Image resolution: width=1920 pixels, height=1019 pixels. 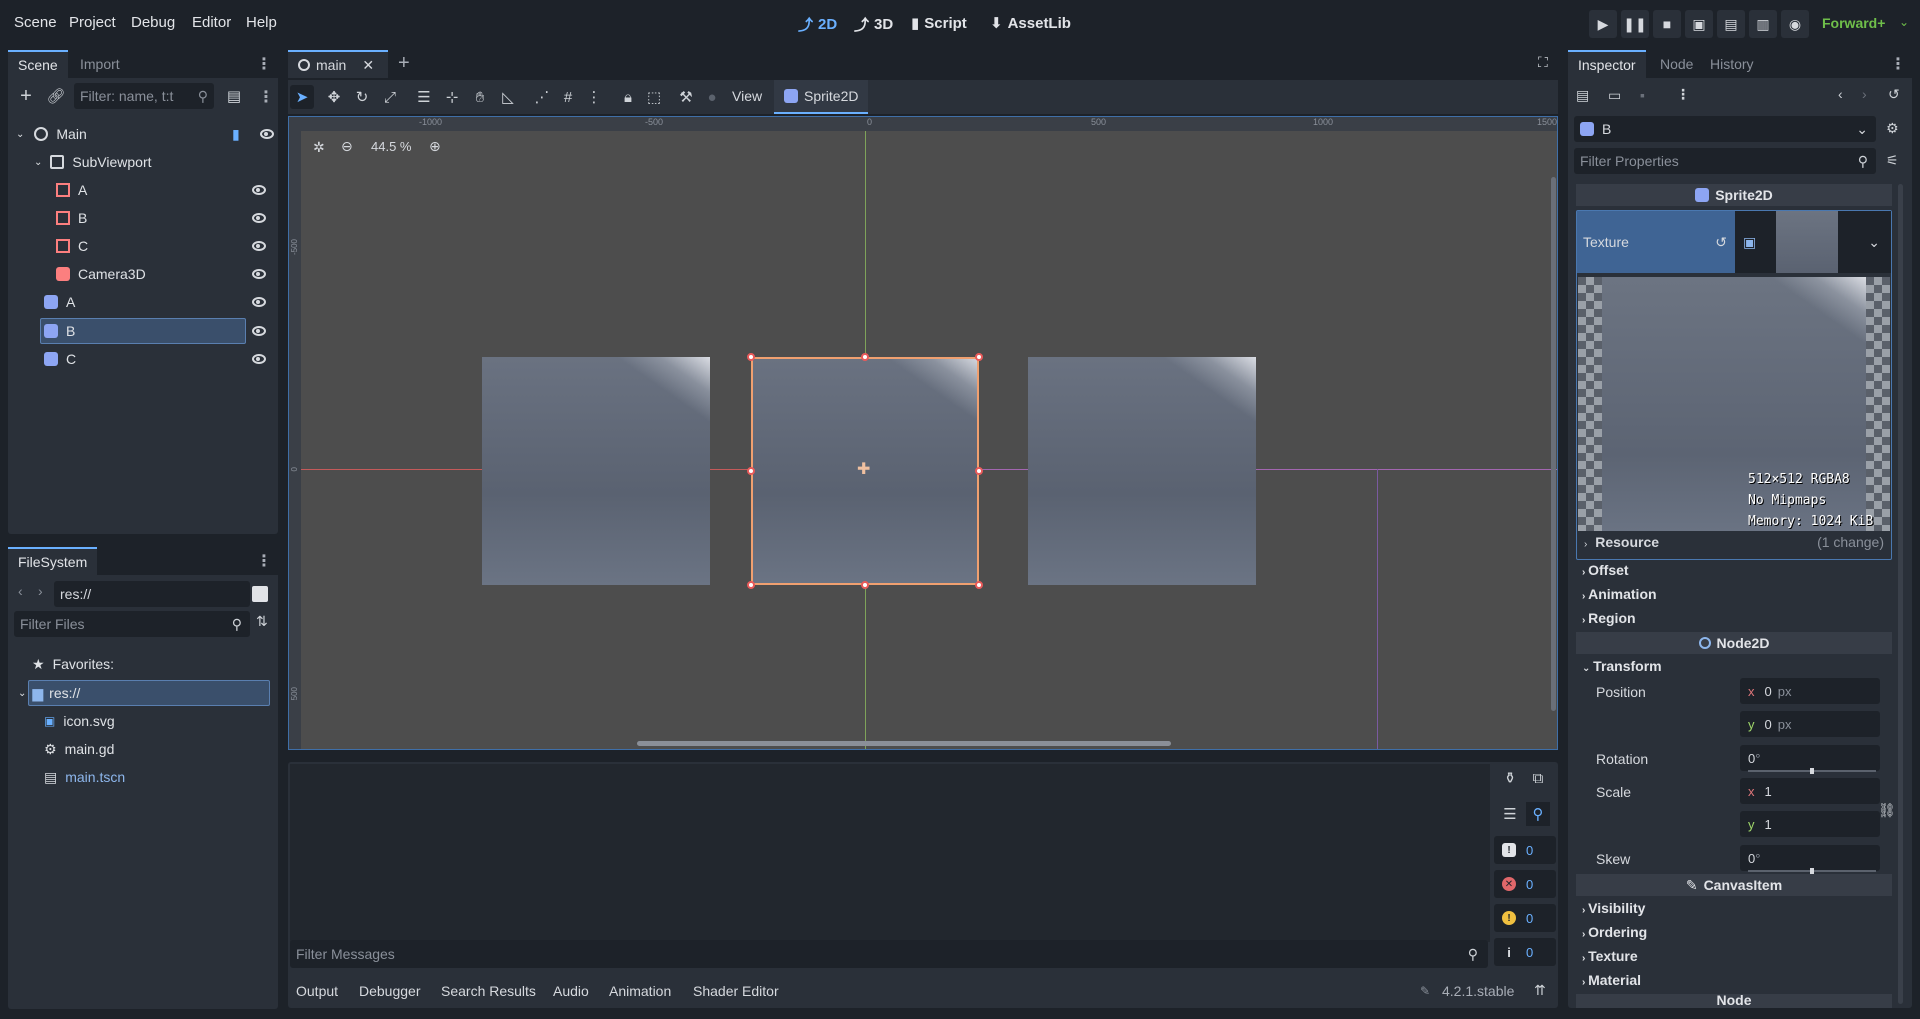 What do you see at coordinates (1642, 95) in the screenshot?
I see `save-icon: ▪` at bounding box center [1642, 95].